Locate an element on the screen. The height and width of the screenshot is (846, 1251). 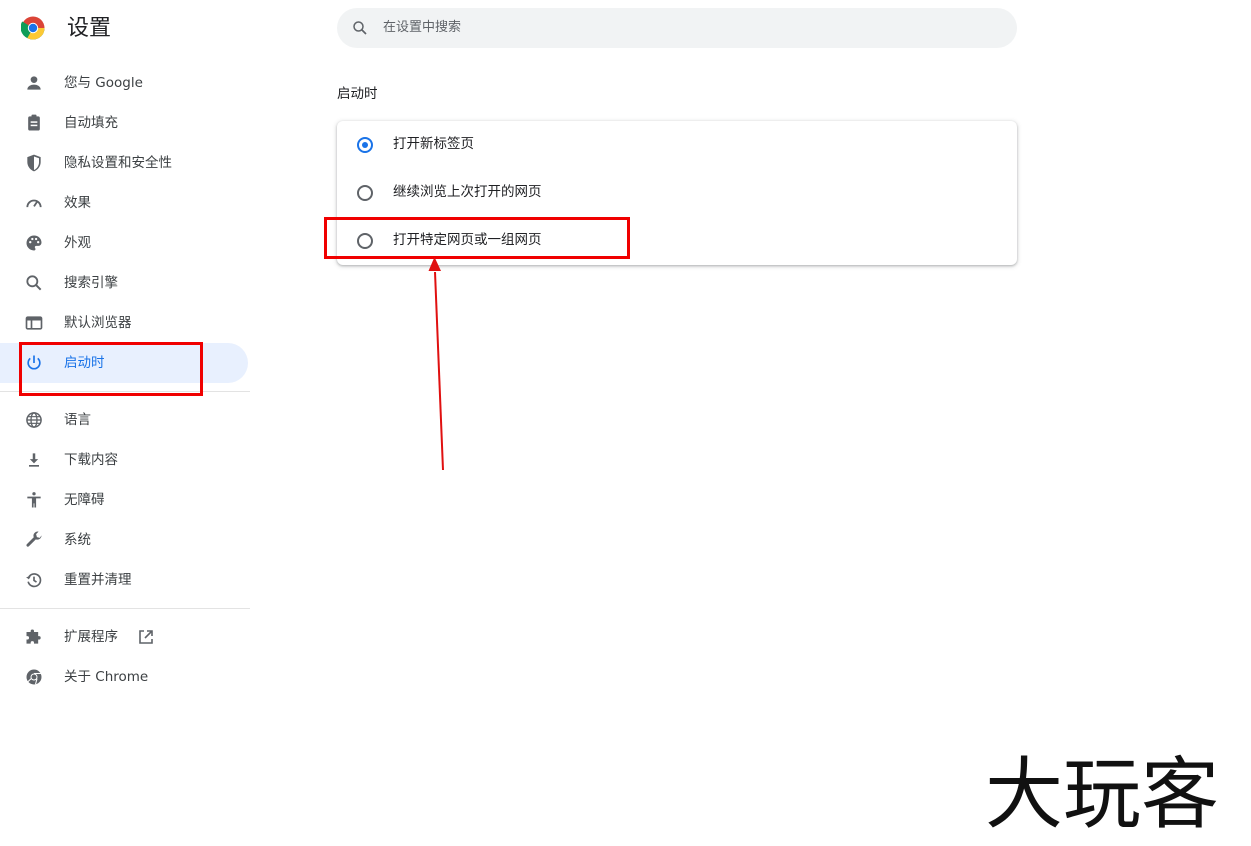
clipboard-icon is located at coordinates (34, 122).